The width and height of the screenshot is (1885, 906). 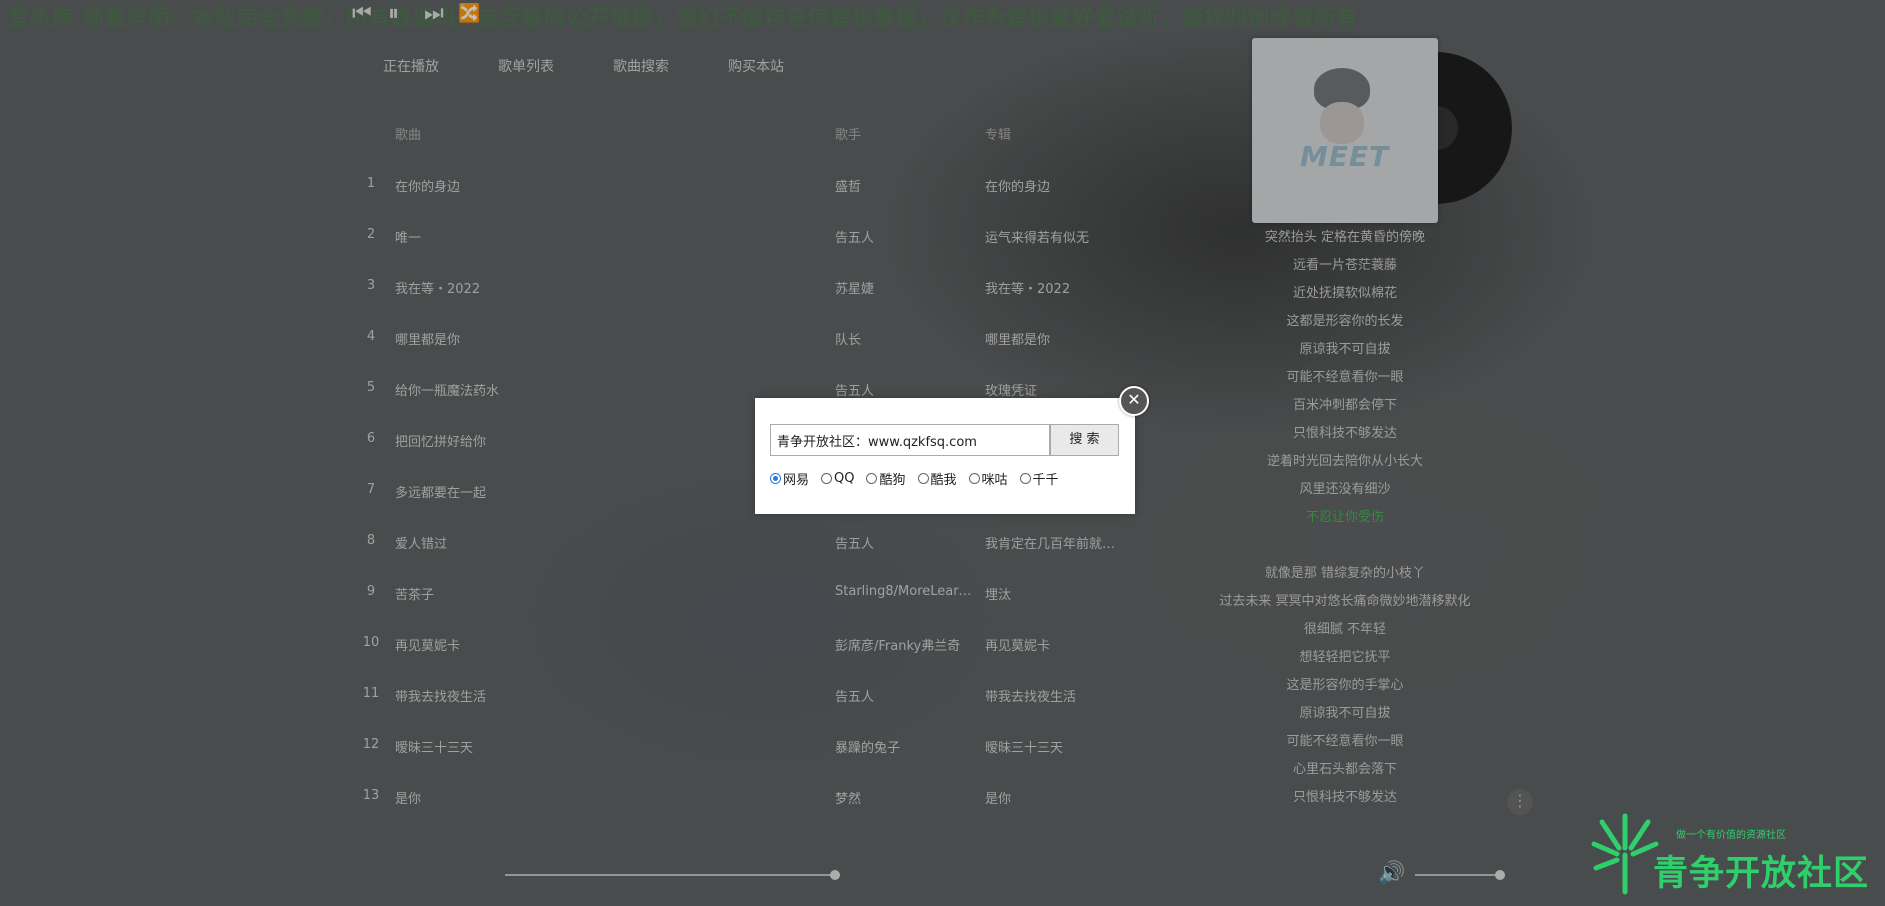 I want to click on source-option: 酷狗, so click(x=886, y=478).